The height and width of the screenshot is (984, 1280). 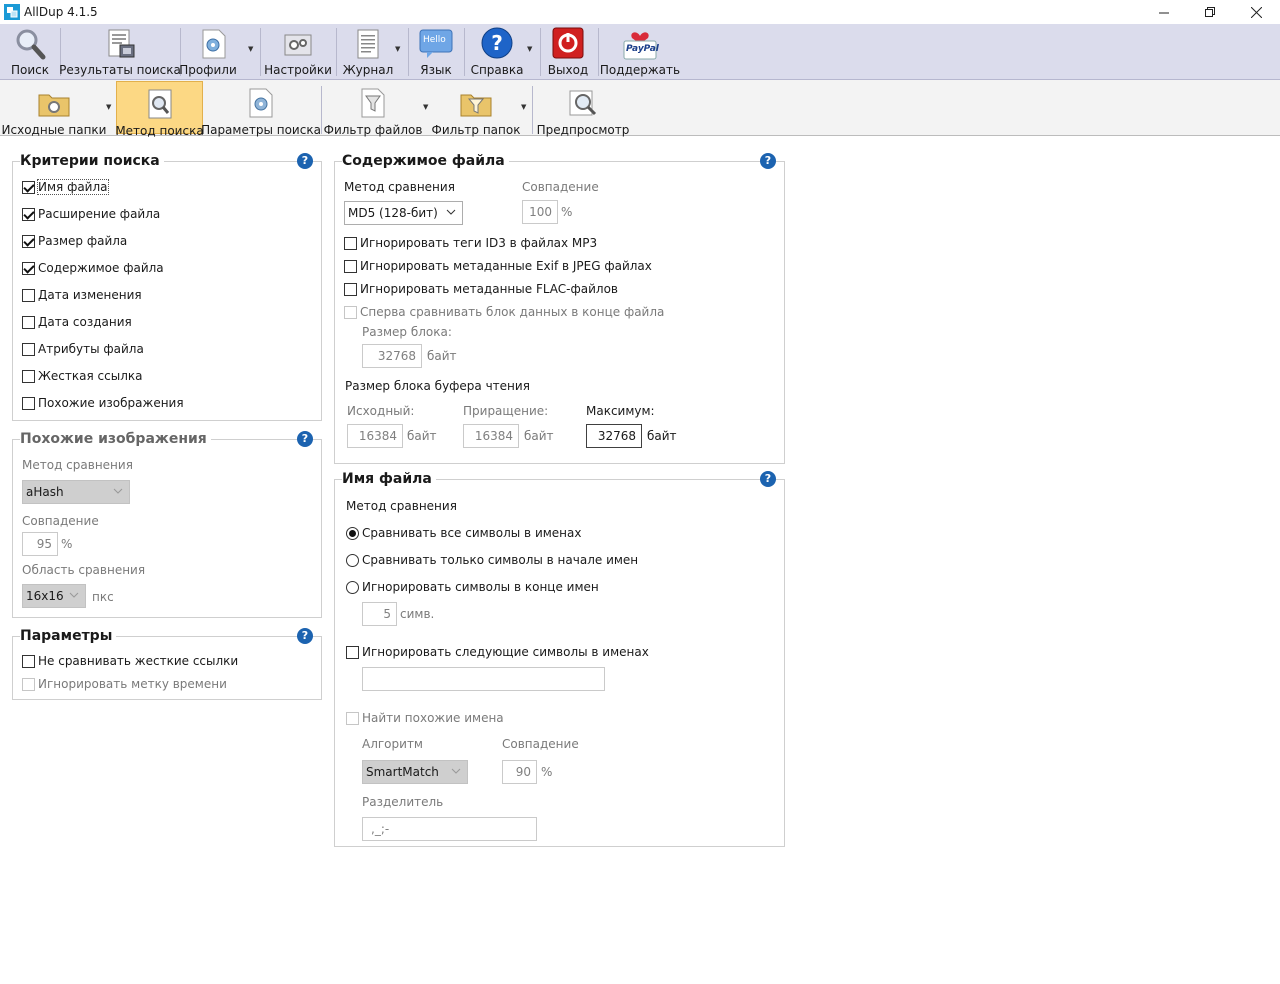 I want to click on restore-button, so click(x=1210, y=12).